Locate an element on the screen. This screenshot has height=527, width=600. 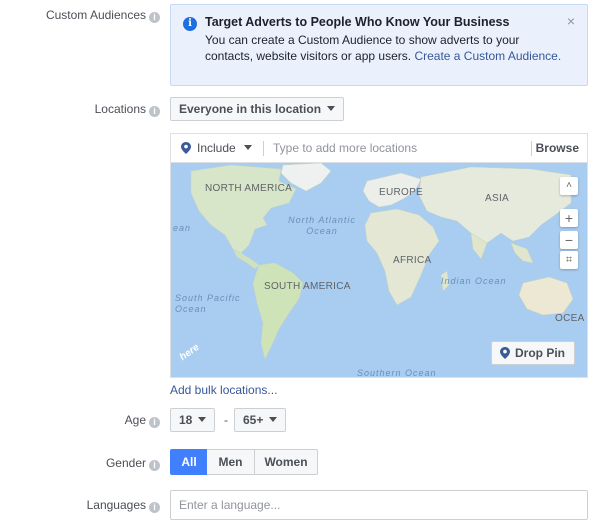
language-input is located at coordinates (379, 505).